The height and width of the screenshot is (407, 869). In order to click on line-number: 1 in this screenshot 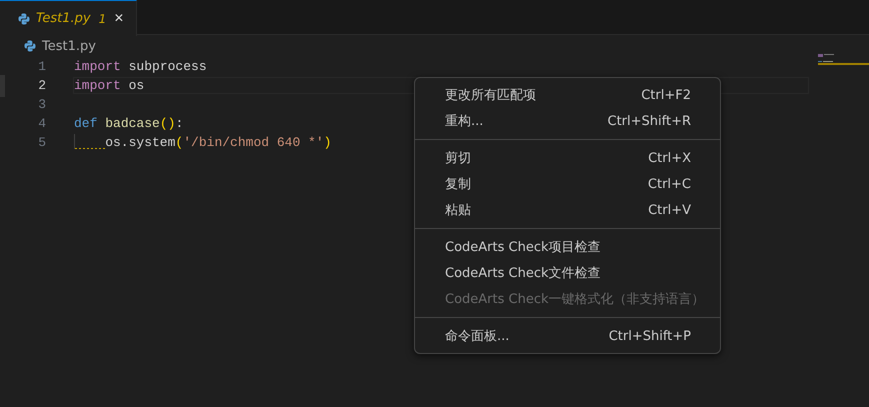, I will do `click(41, 67)`.